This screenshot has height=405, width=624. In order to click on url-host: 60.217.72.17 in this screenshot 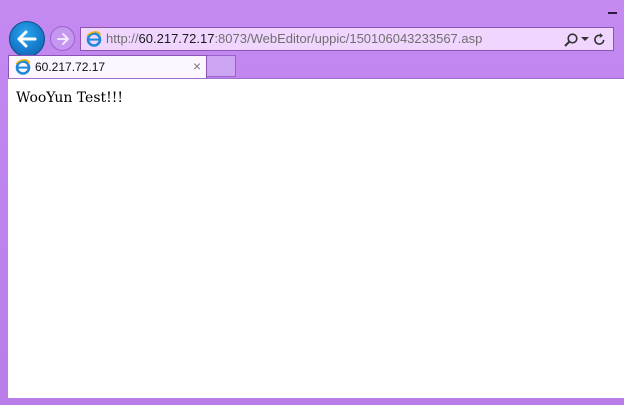, I will do `click(176, 38)`.